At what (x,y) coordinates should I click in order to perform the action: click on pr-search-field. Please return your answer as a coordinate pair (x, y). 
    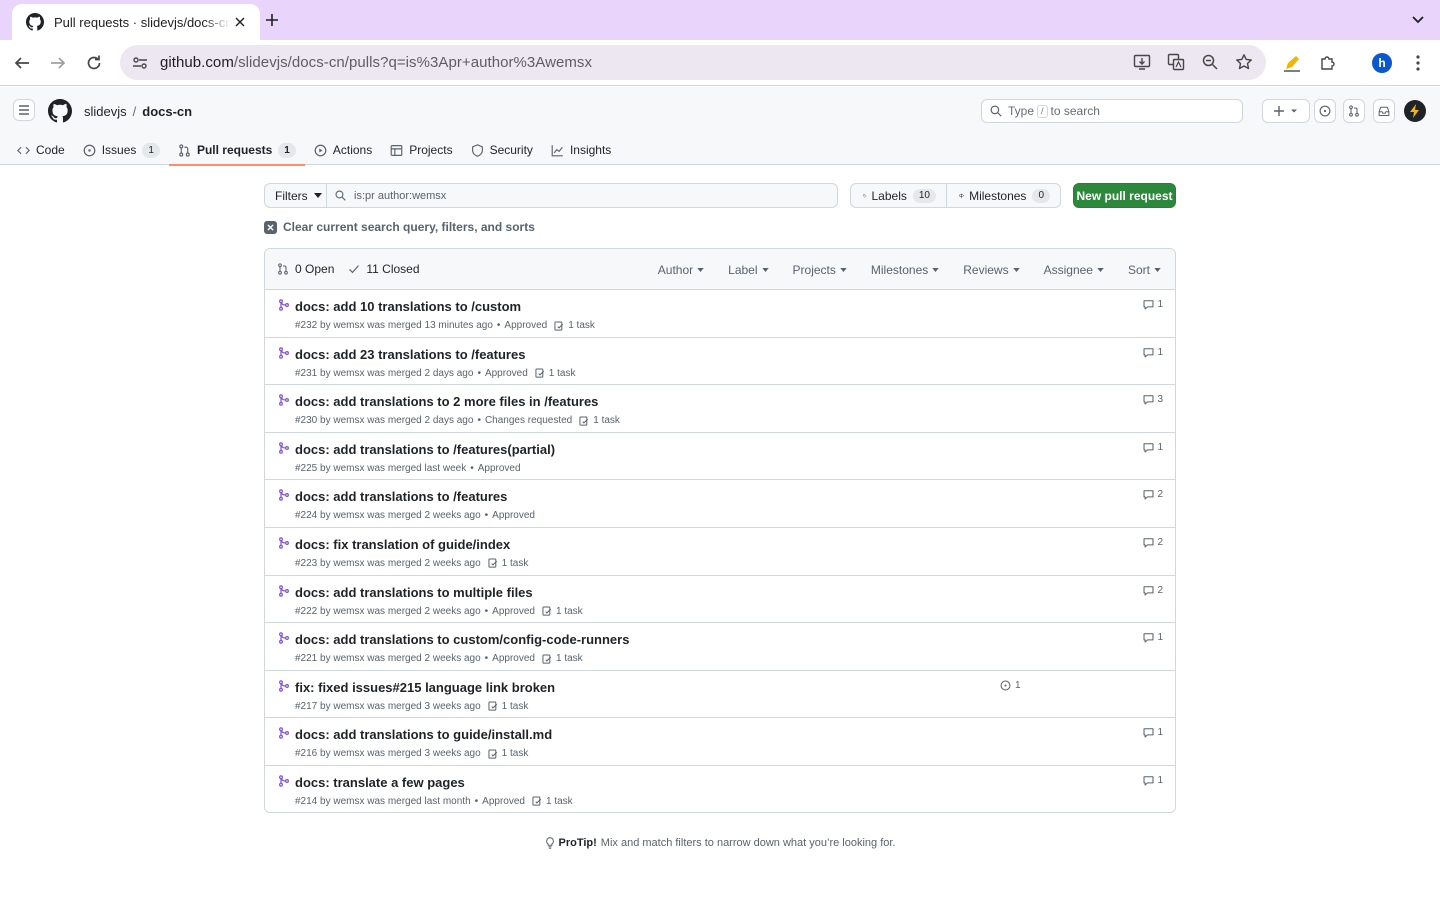
    Looking at the image, I should click on (582, 195).